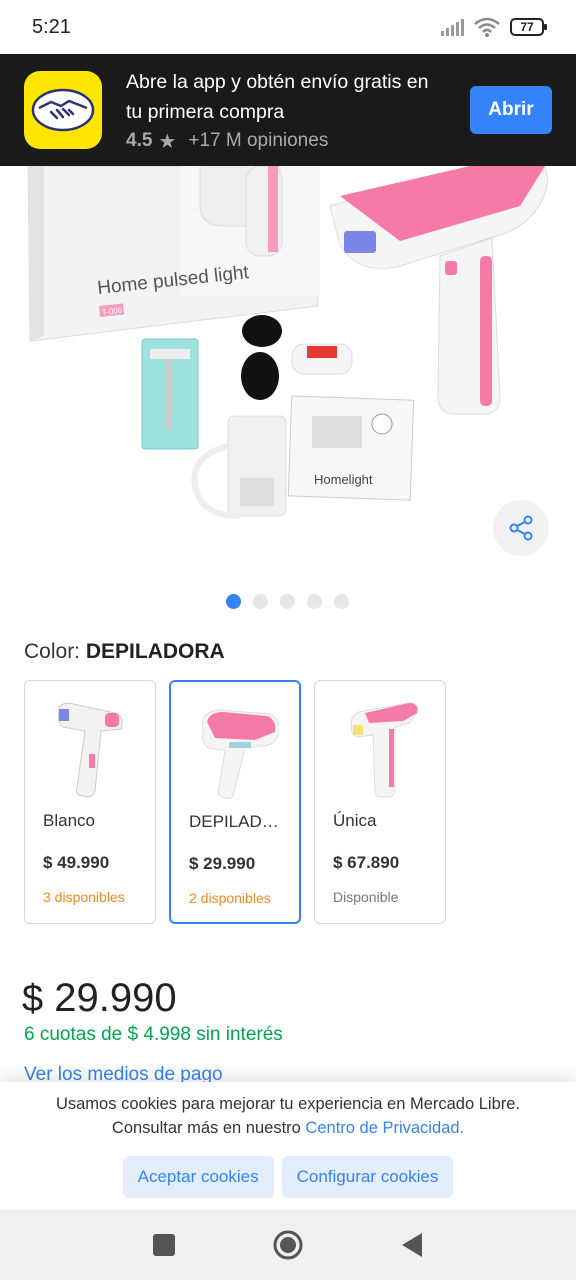  Describe the element at coordinates (153, 1034) in the screenshot. I see `installments-text: 6 cuotas de $ 4.998 sin interés` at that location.